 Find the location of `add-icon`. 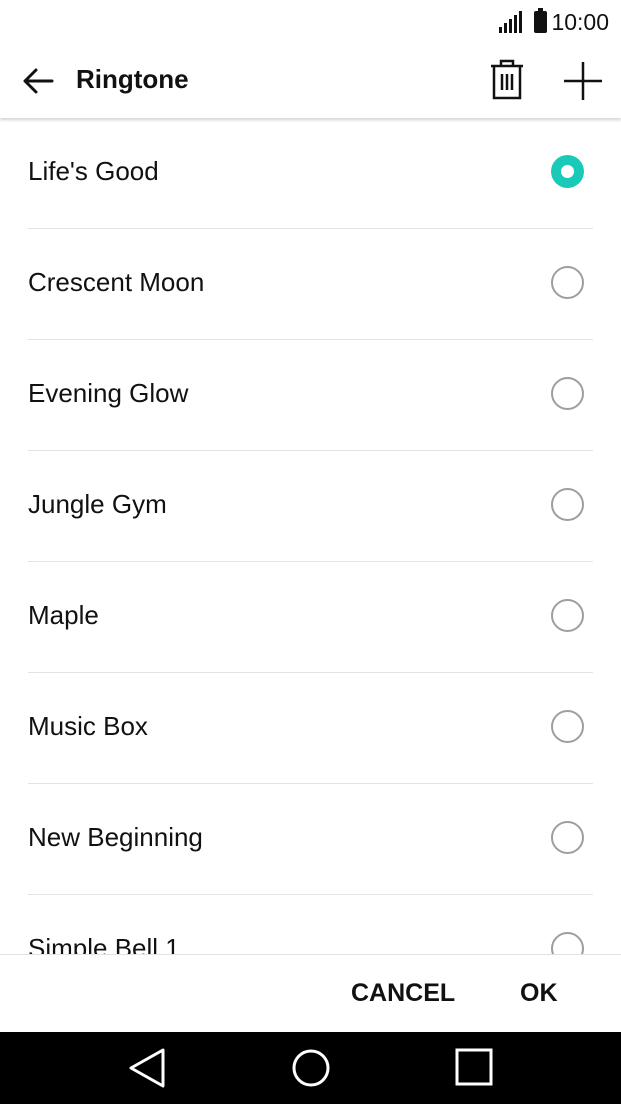

add-icon is located at coordinates (583, 81).